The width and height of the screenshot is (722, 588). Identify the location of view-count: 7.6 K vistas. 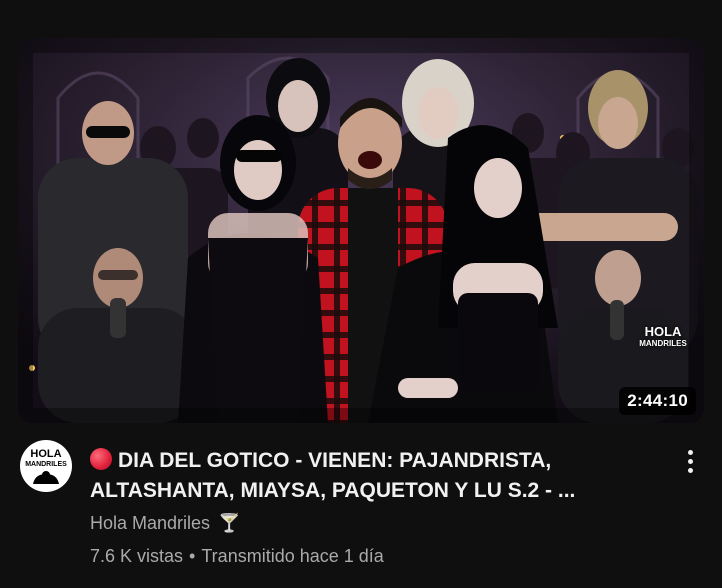
(137, 556).